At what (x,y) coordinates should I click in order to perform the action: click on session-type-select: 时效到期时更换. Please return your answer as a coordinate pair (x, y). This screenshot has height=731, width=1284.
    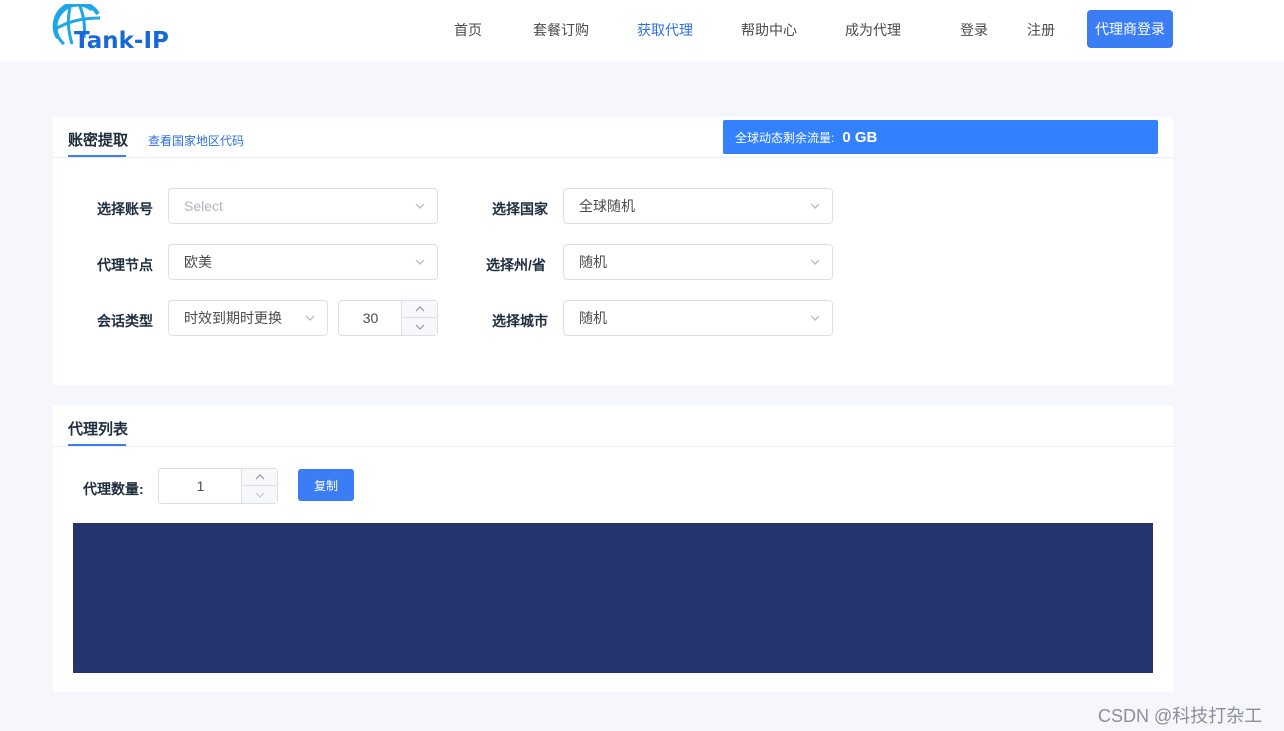
    Looking at the image, I should click on (248, 318).